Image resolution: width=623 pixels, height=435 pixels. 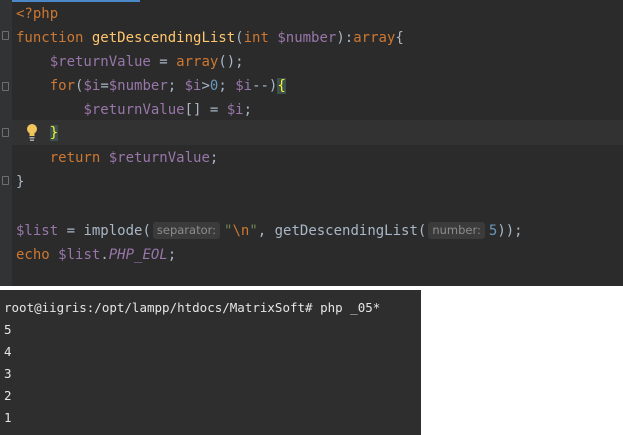 I want to click on return-type: array, so click(x=374, y=38).